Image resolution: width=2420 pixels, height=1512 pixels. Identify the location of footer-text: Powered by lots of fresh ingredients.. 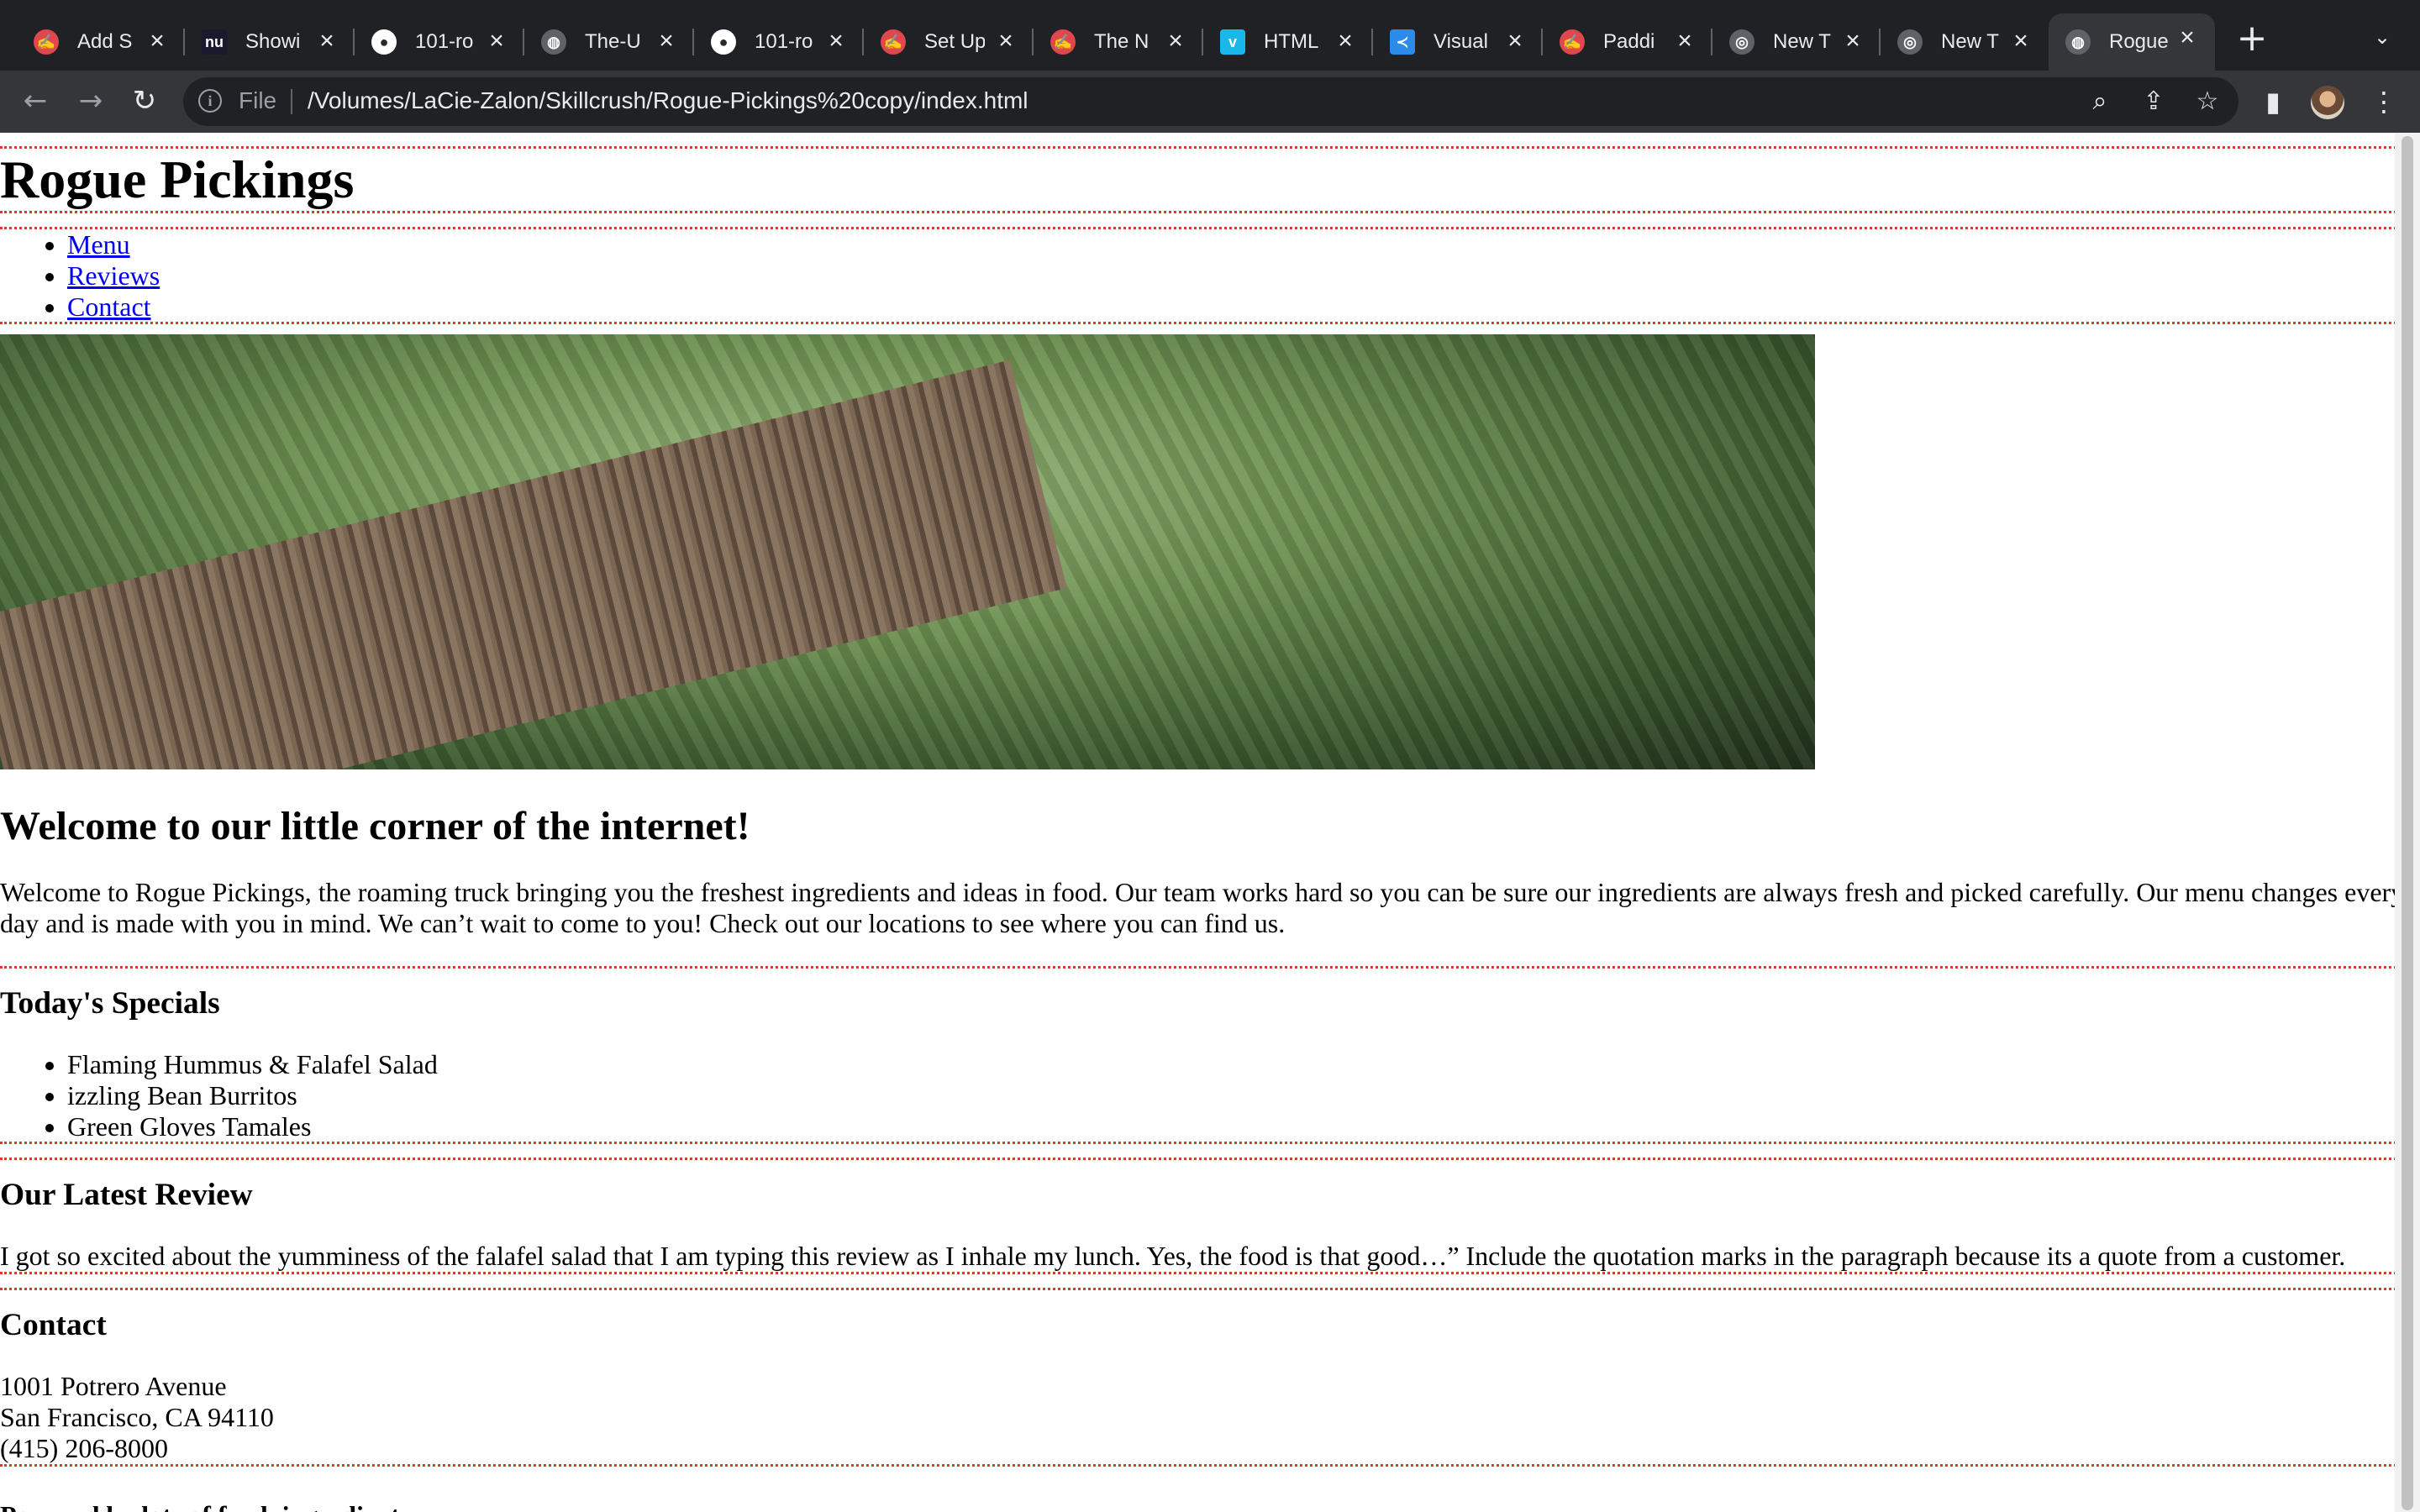
(1203, 1506).